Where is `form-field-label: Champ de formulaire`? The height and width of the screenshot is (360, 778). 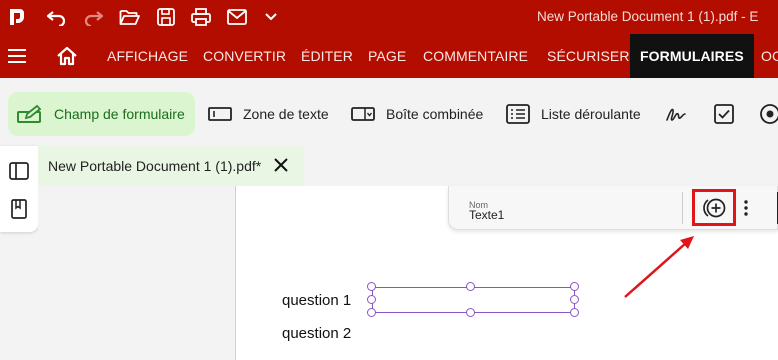 form-field-label: Champ de formulaire is located at coordinates (119, 114).